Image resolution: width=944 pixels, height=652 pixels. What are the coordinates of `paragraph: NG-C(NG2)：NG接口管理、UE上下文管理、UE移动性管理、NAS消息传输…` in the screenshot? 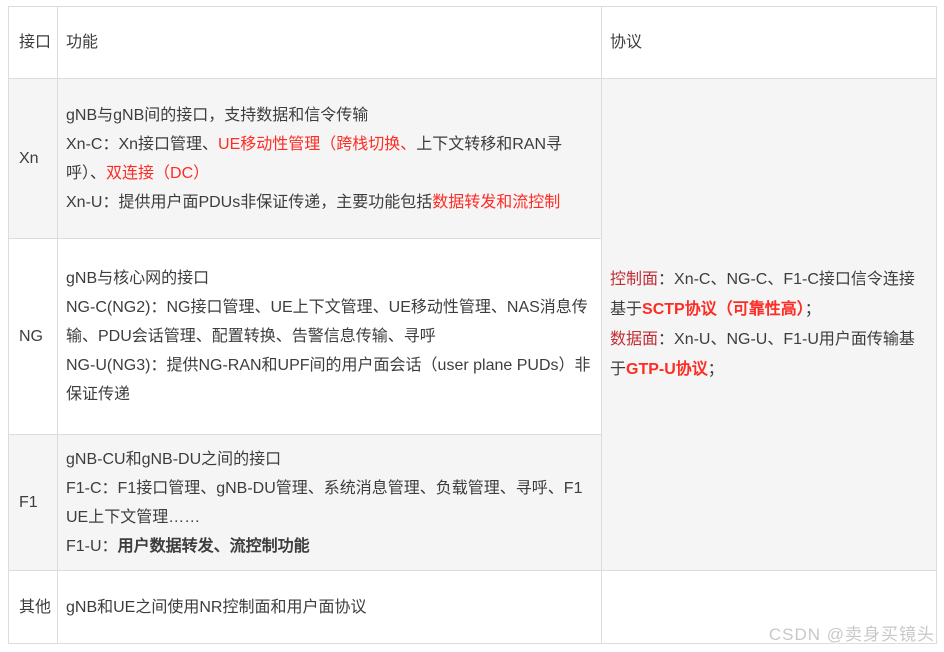 It's located at (328, 322).